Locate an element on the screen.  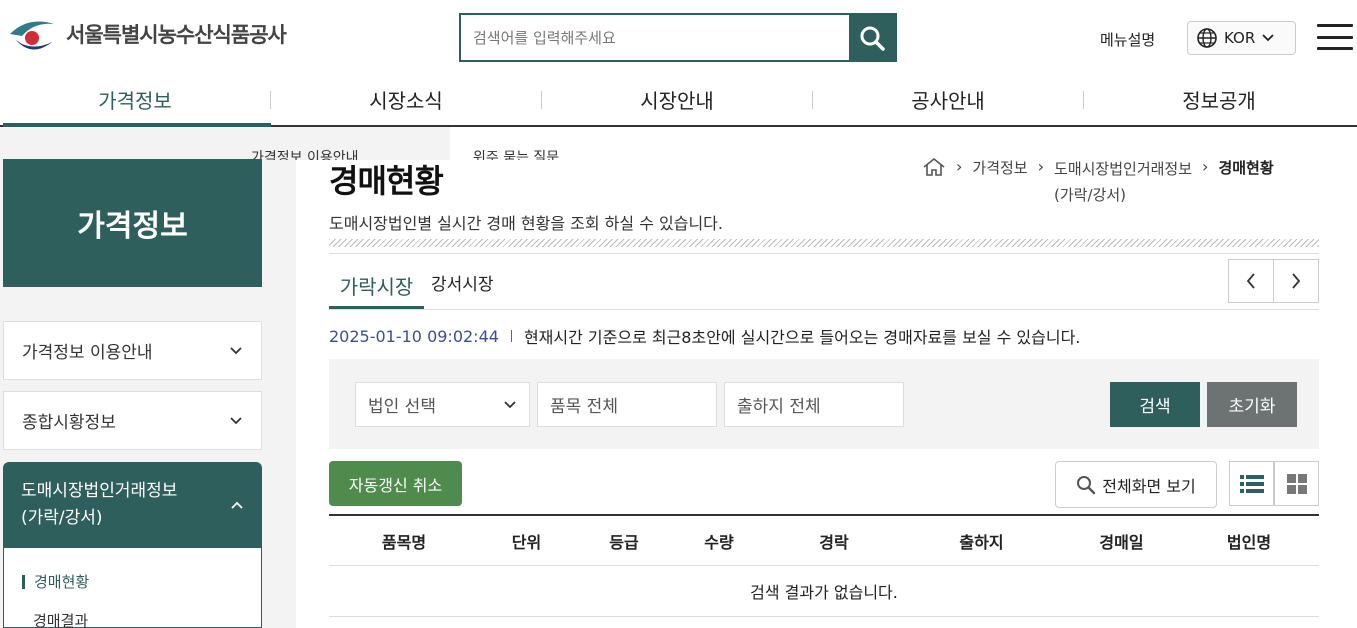
fullscreen-button: 전체화면 보기 is located at coordinates (1136, 484).